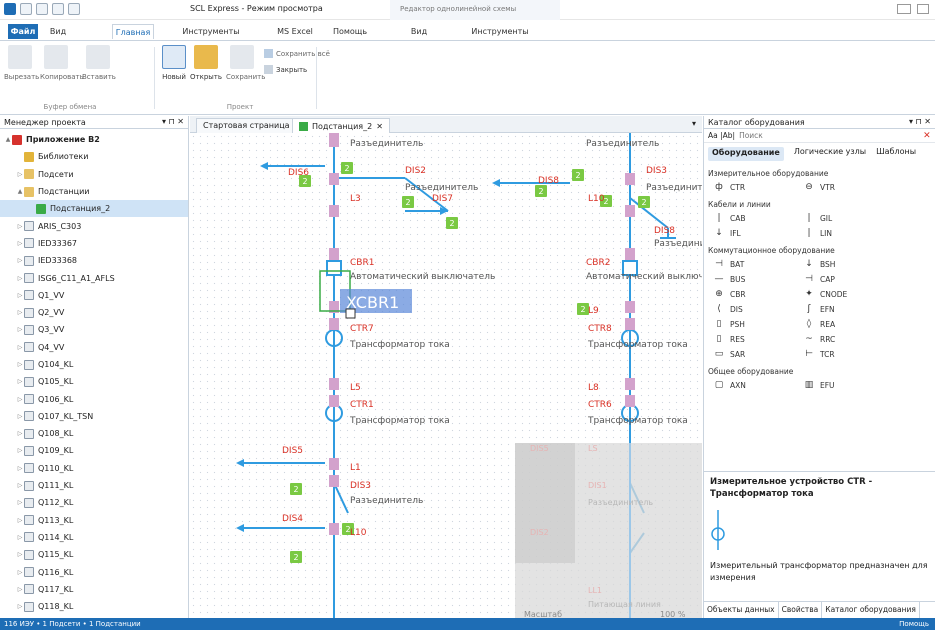  Describe the element at coordinates (206, 63) in the screenshot. I see `open-button: Открыть` at that location.